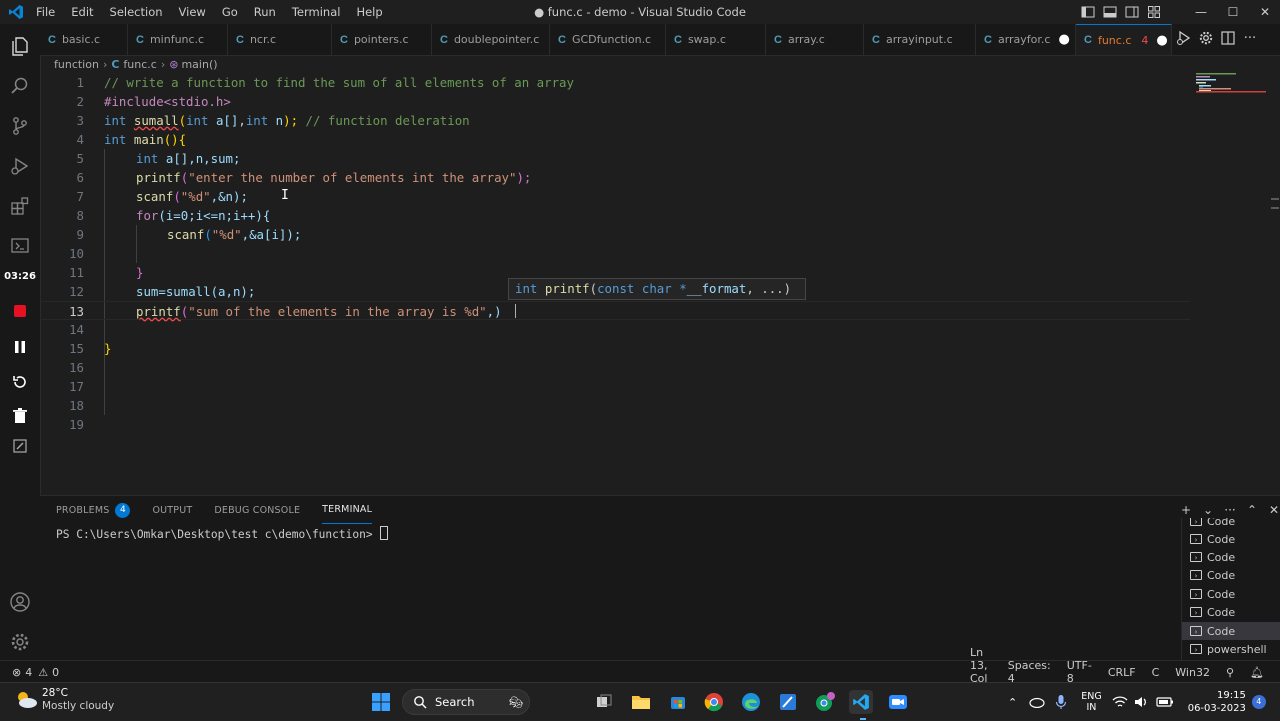 The width and height of the screenshot is (1280, 721). I want to click on window-title: ● func.c - demo - Visual Studio Code, so click(640, 12).